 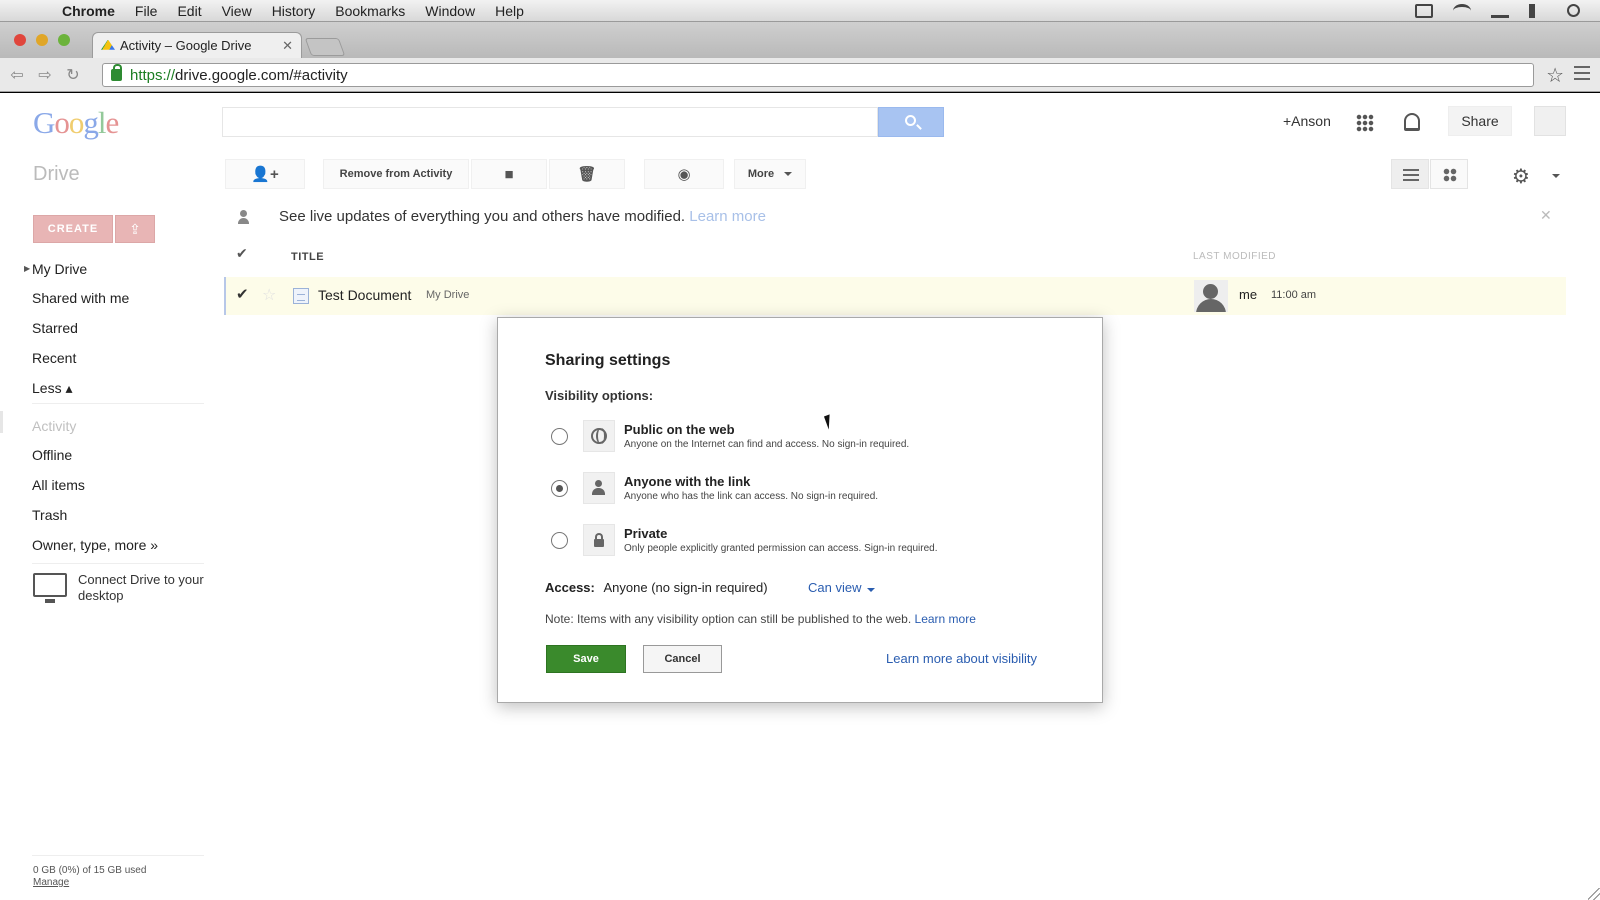 I want to click on sidebar-item-trash: Trash, so click(x=49, y=515).